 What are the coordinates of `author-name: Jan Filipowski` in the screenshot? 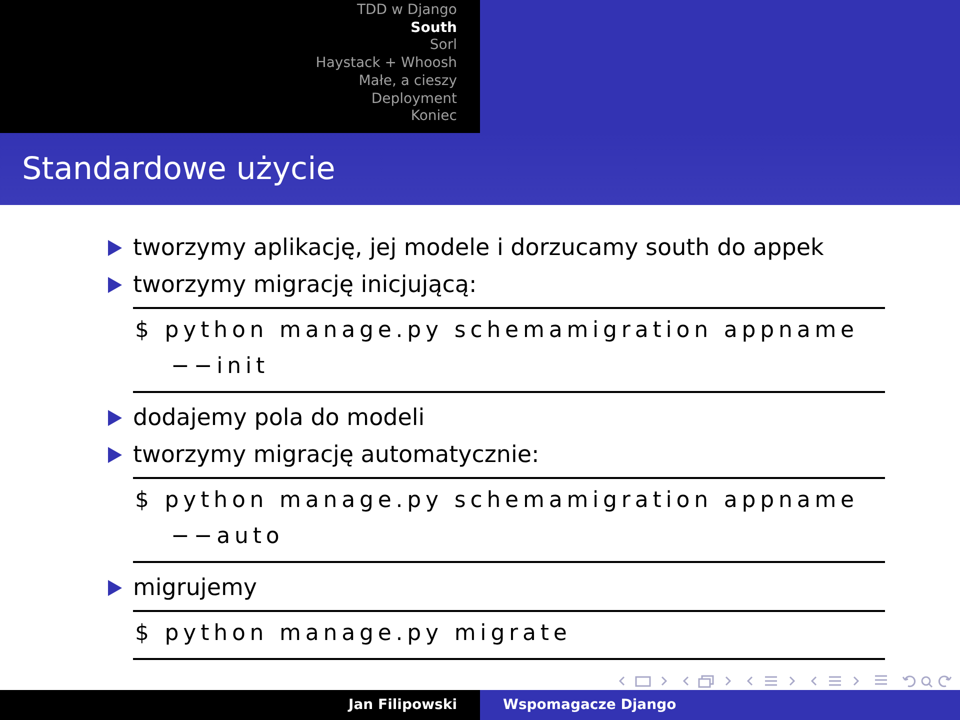 It's located at (402, 705).